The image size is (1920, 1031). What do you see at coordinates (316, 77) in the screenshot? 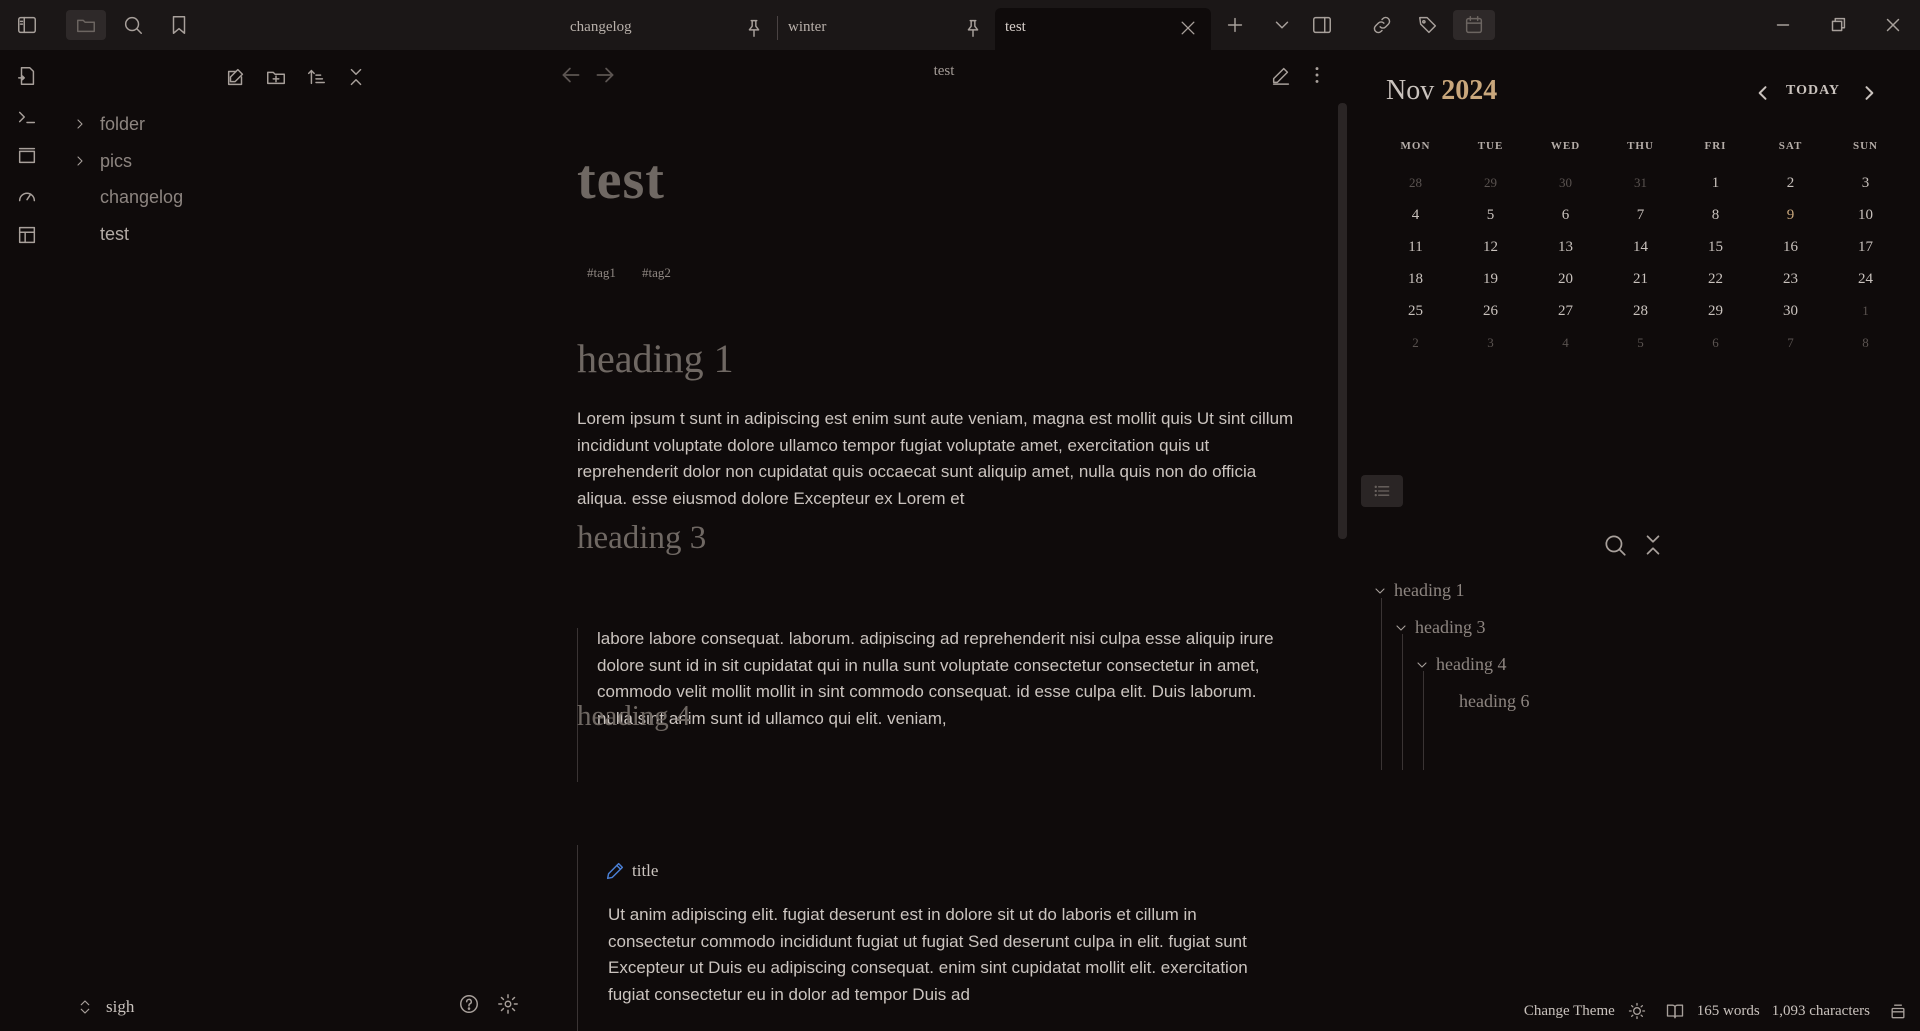
I see `sort-button` at bounding box center [316, 77].